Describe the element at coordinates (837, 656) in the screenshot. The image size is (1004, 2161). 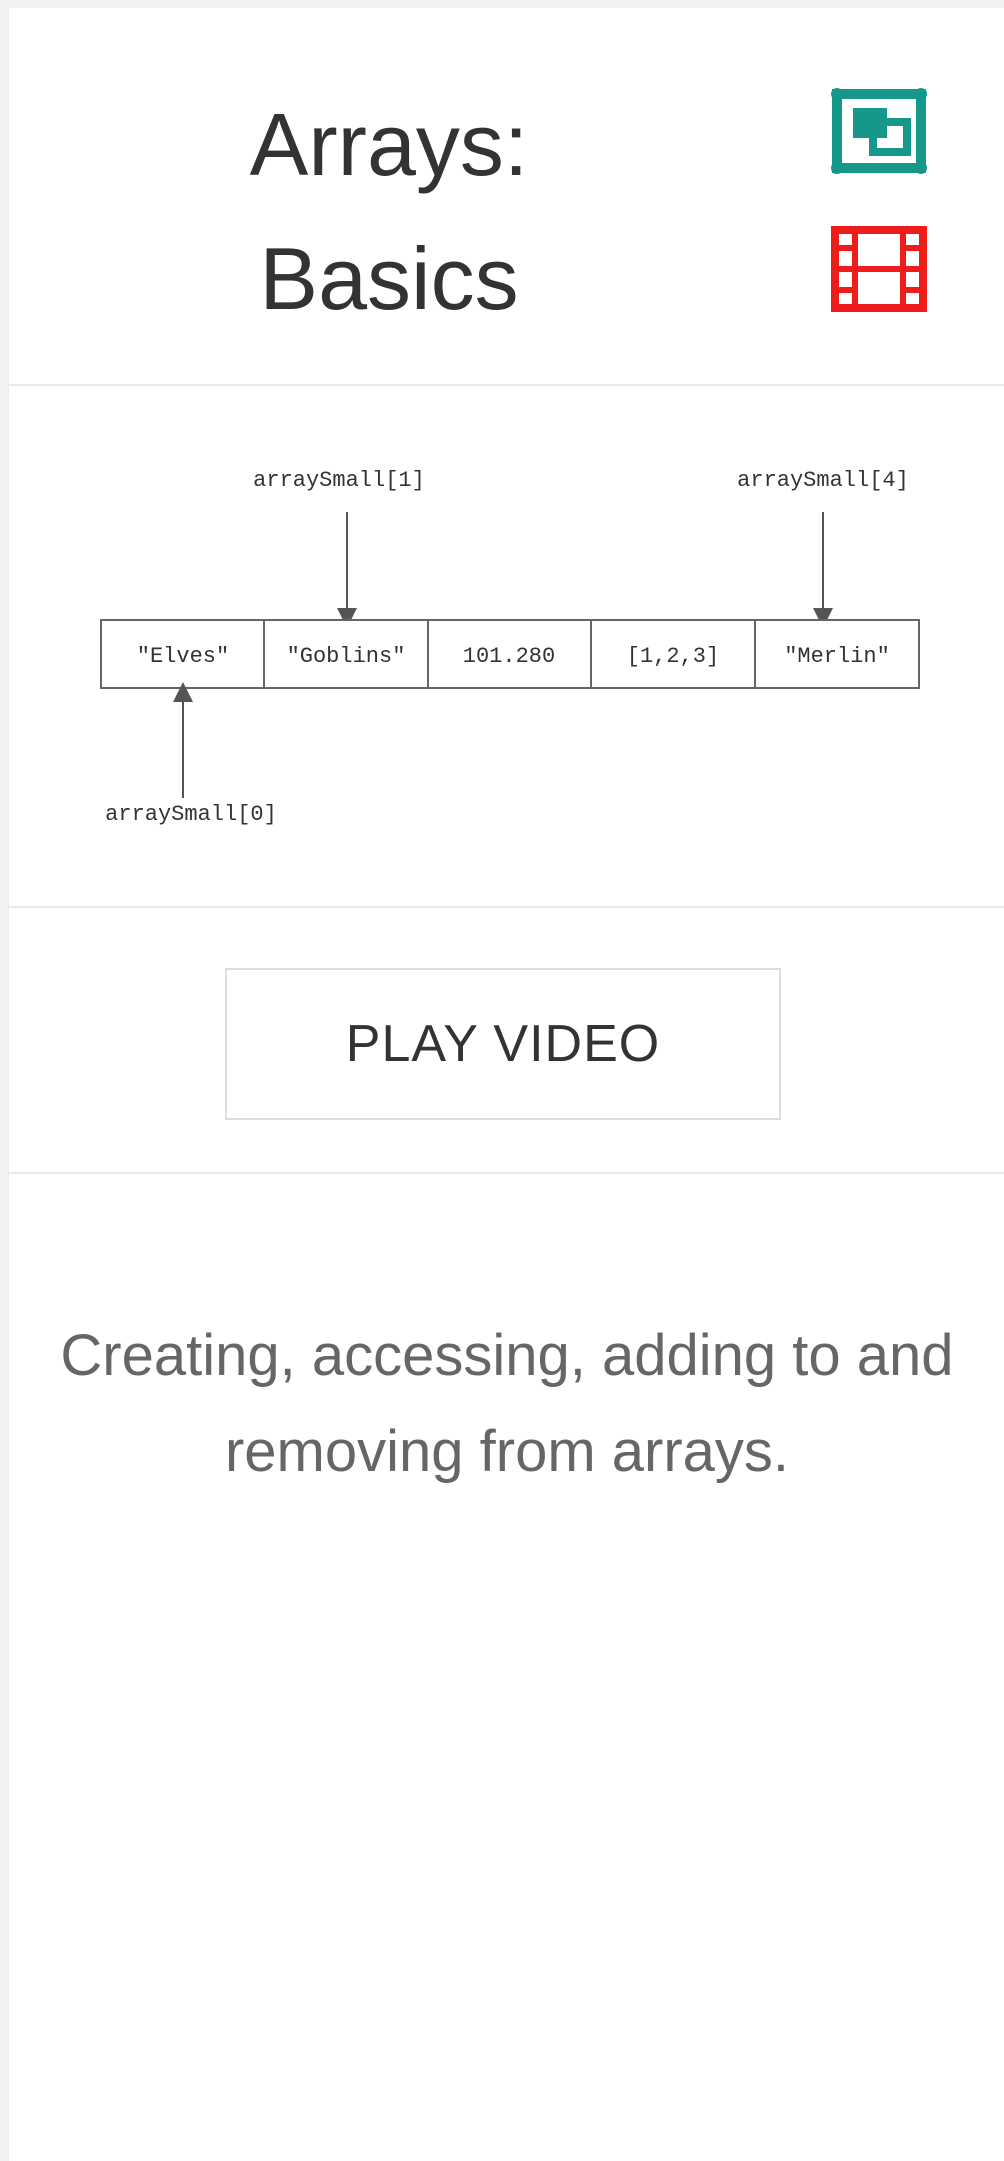
I see `array-cell-4: "Merlin"` at that location.